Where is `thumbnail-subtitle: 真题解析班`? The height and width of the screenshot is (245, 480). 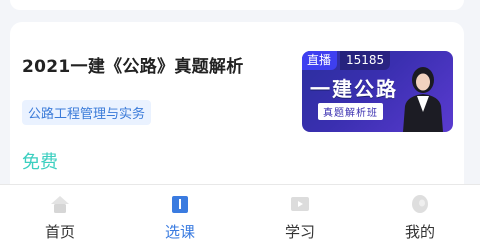 thumbnail-subtitle: 真题解析班 is located at coordinates (350, 111).